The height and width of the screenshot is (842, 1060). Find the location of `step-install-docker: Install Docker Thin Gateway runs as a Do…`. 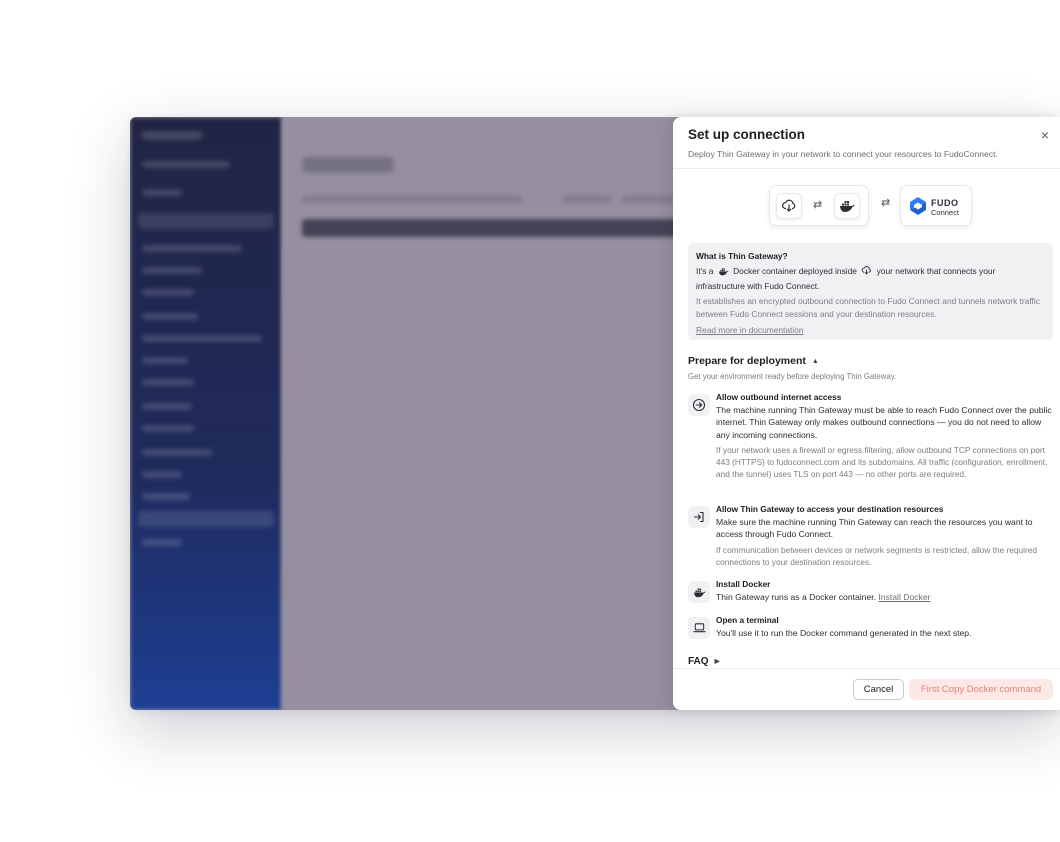

step-install-docker: Install Docker Thin Gateway runs as a Do… is located at coordinates (871, 593).